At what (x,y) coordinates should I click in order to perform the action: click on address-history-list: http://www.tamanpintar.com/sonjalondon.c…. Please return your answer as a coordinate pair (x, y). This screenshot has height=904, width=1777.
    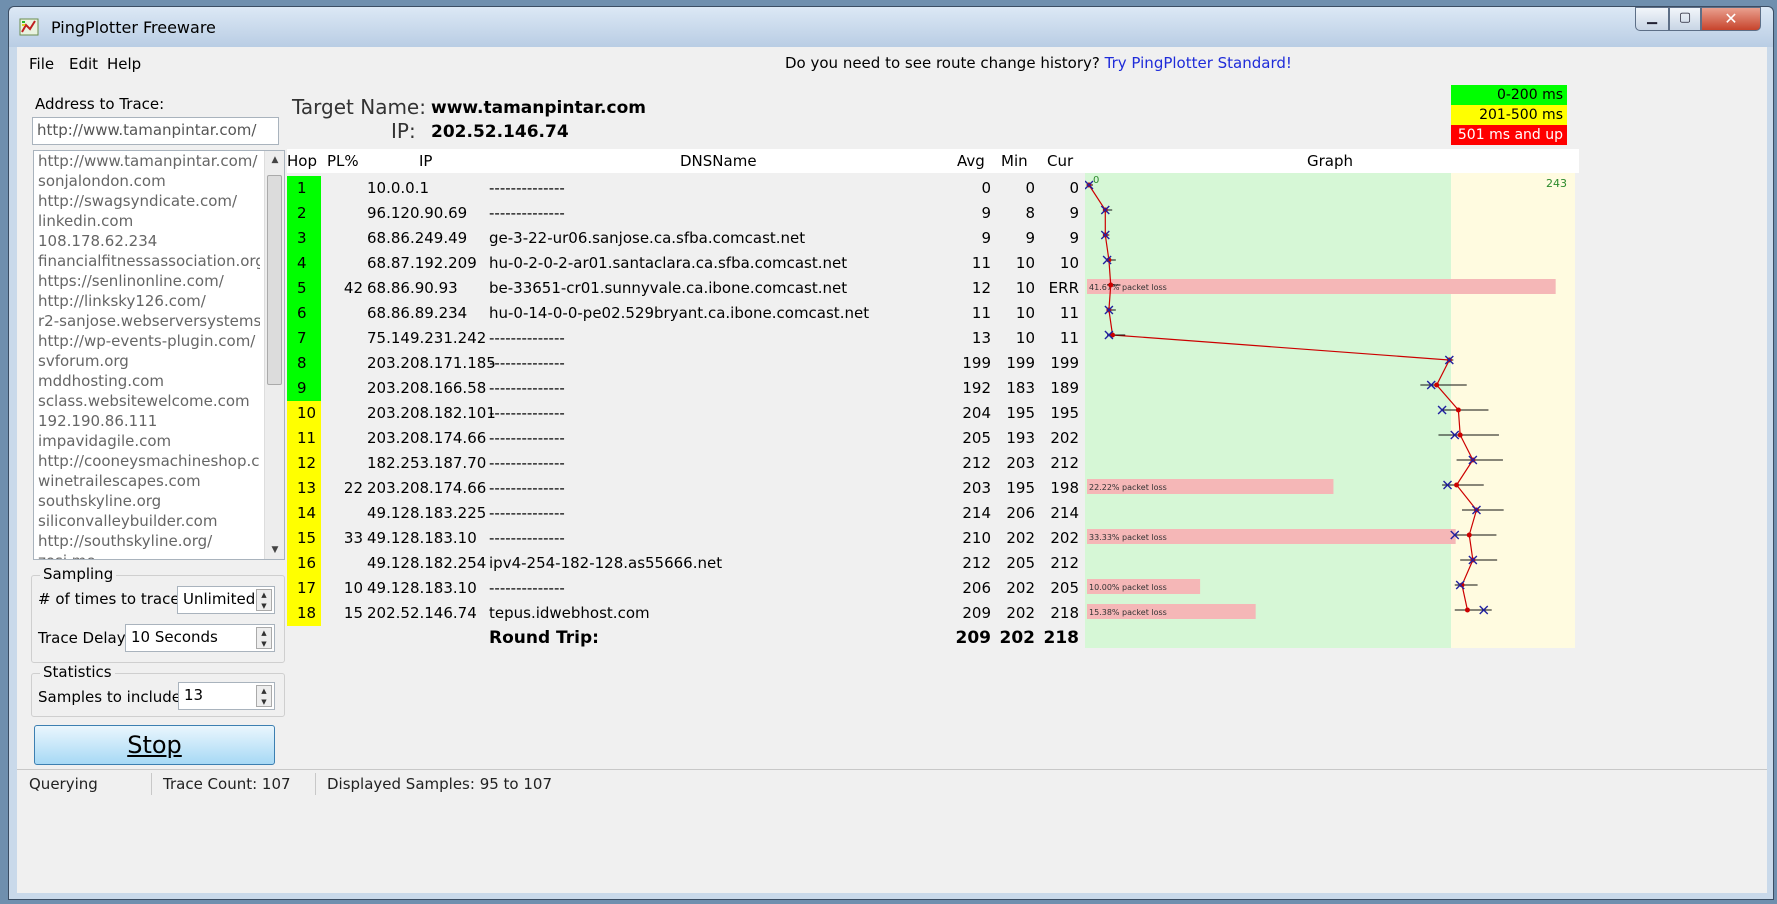
    Looking at the image, I should click on (159, 355).